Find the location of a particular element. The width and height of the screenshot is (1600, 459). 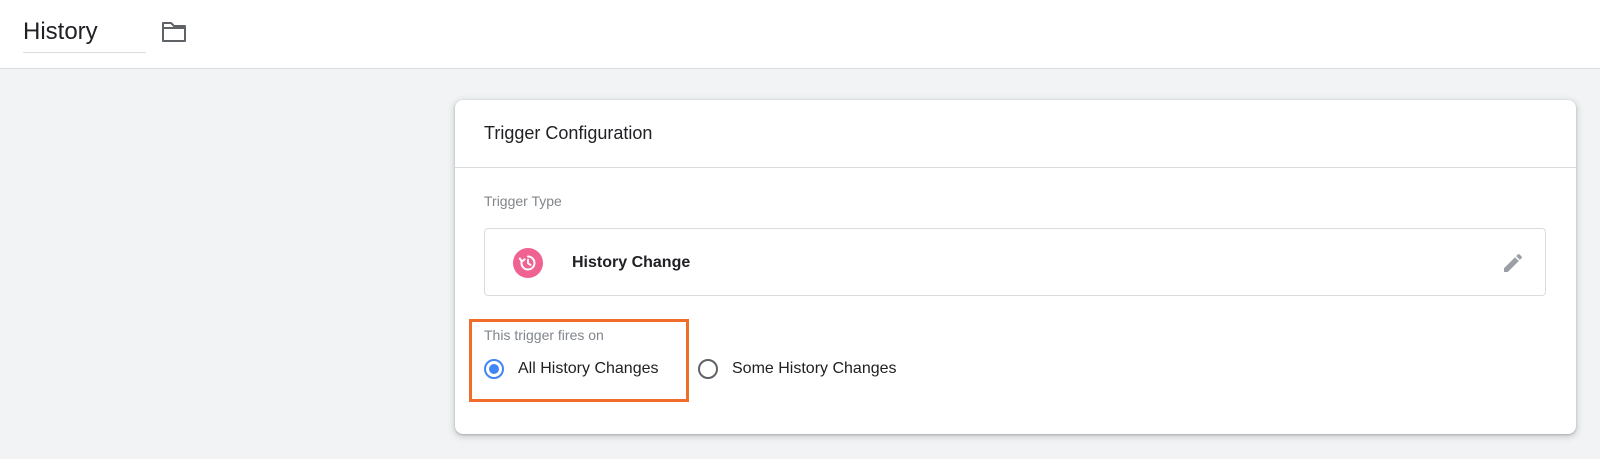

fires-on-label: This trigger fires on is located at coordinates (544, 335).